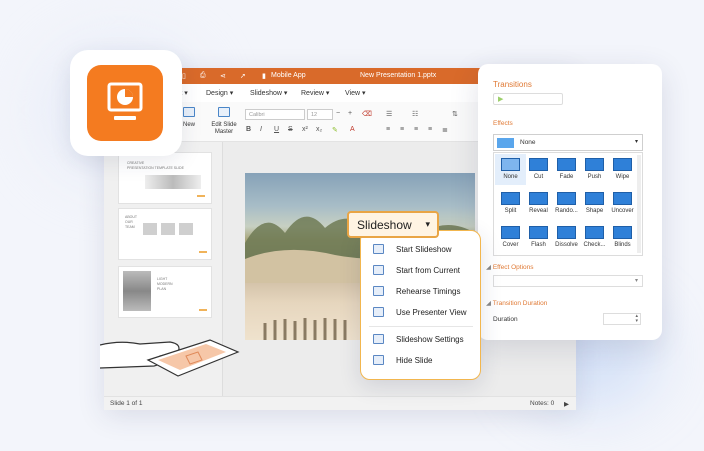 This screenshot has width=704, height=451. Describe the element at coordinates (402, 129) in the screenshot. I see `align-center-icon: ≡` at that location.